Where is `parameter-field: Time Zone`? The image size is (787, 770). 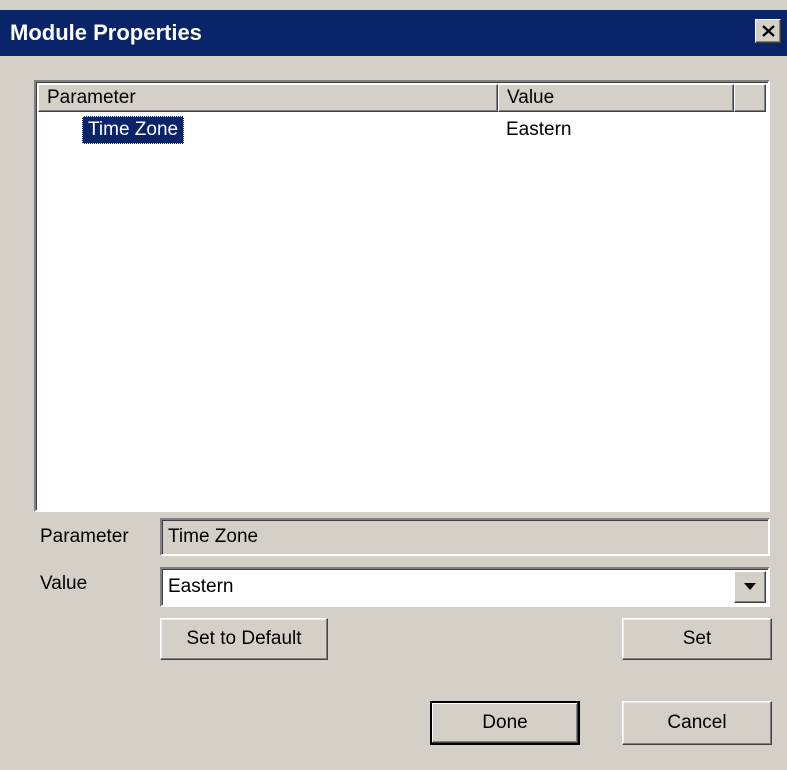 parameter-field: Time Zone is located at coordinates (465, 537).